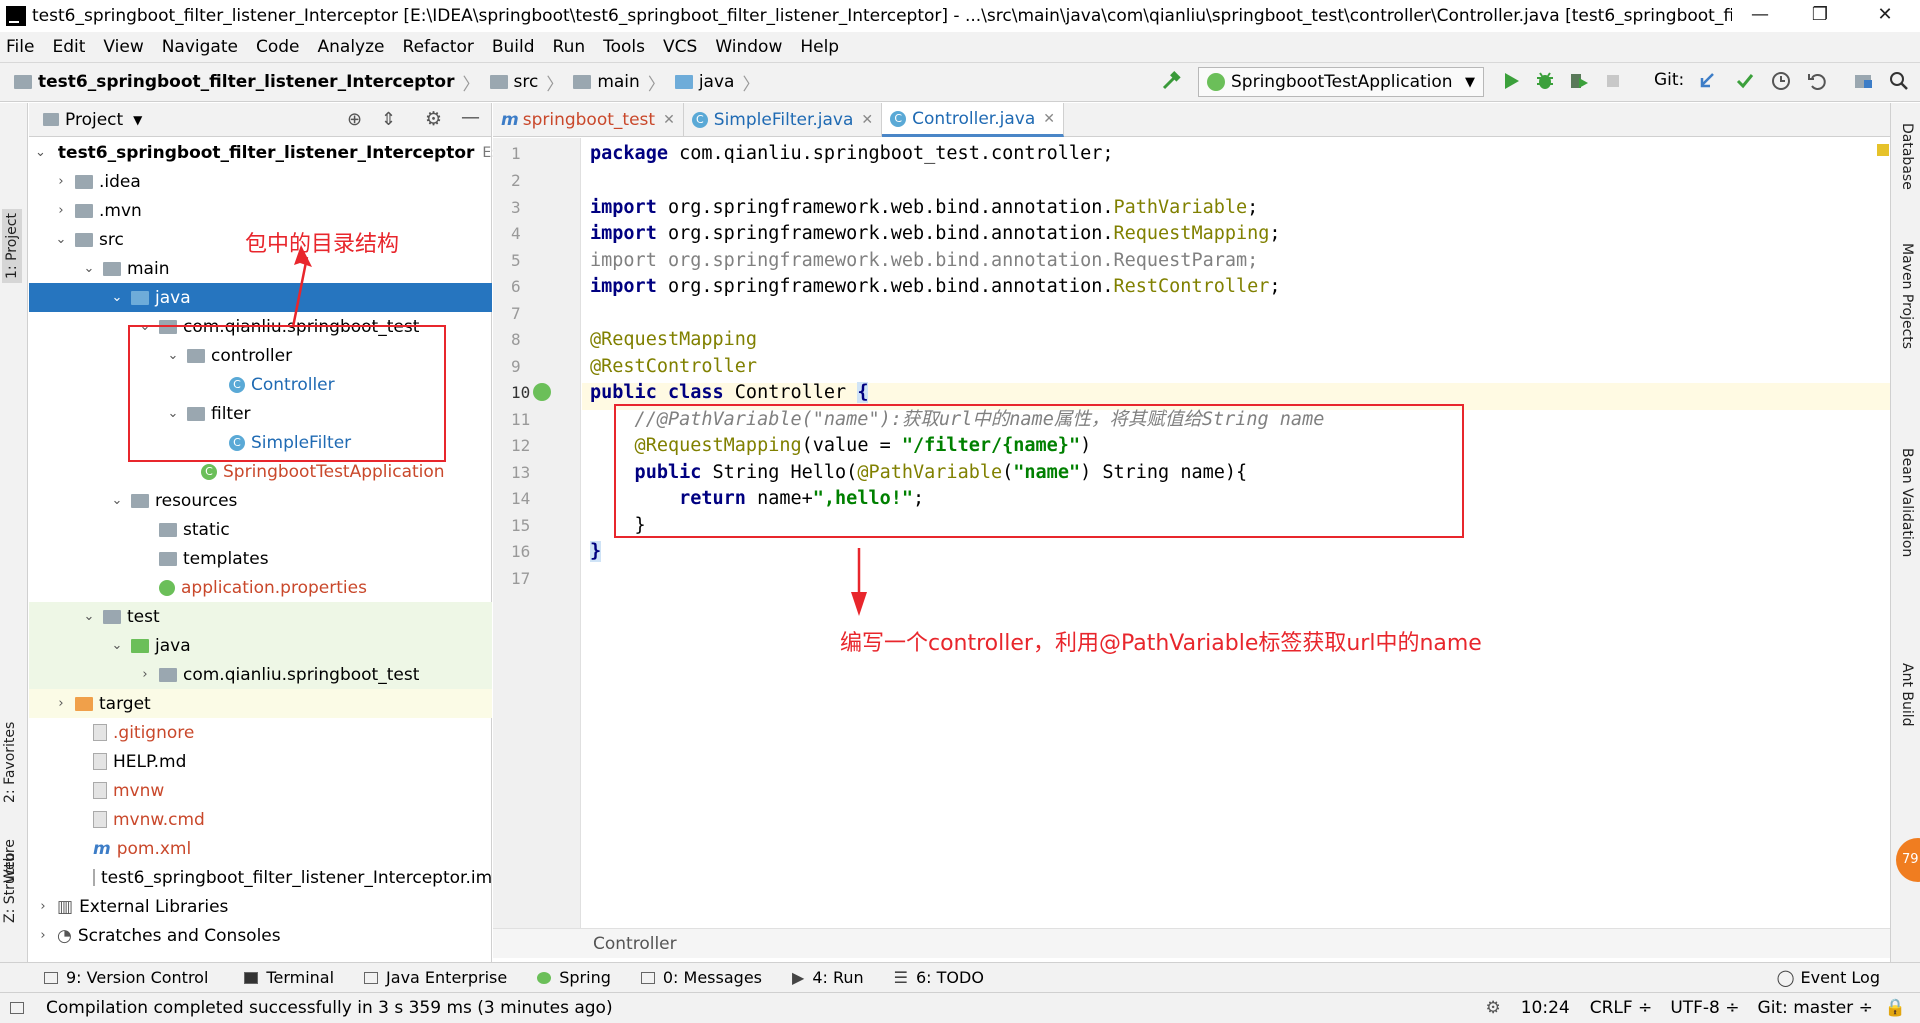 This screenshot has width=1920, height=1023. Describe the element at coordinates (596, 551) in the screenshot. I see `code-line-16: }` at that location.